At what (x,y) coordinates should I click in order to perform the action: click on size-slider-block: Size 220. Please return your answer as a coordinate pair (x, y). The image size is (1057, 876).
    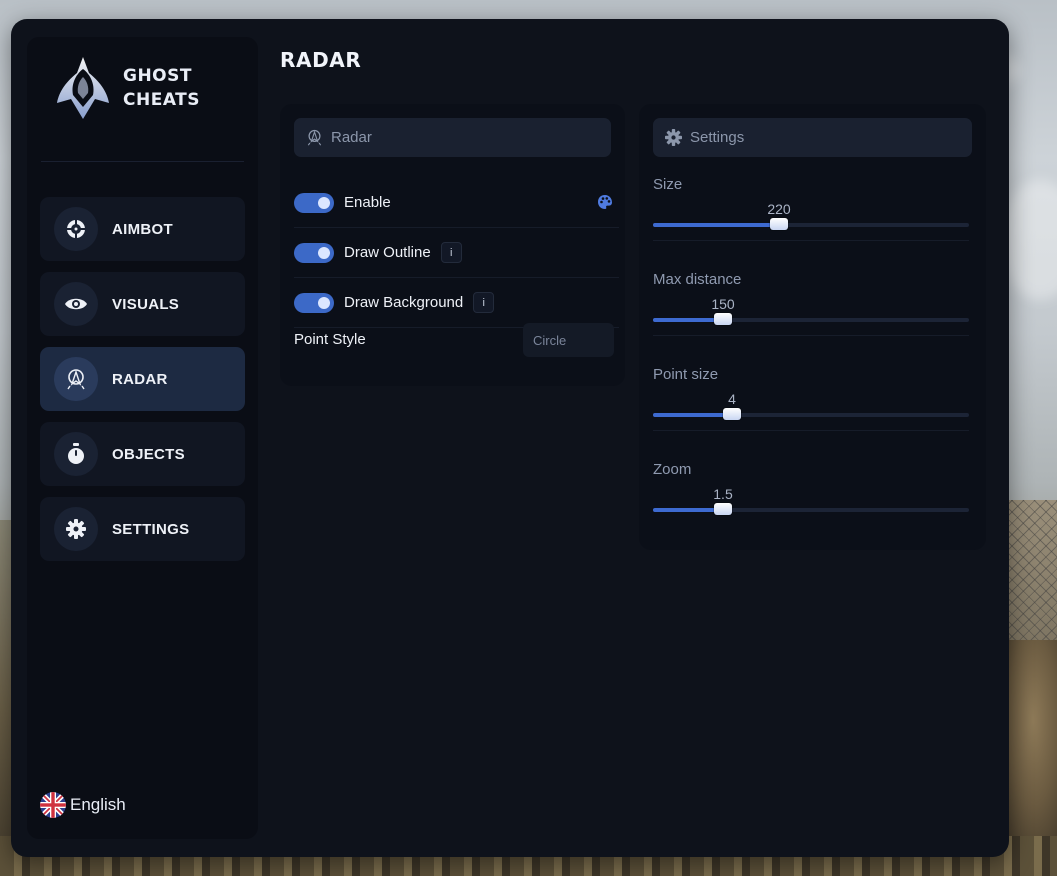
    Looking at the image, I should click on (811, 223).